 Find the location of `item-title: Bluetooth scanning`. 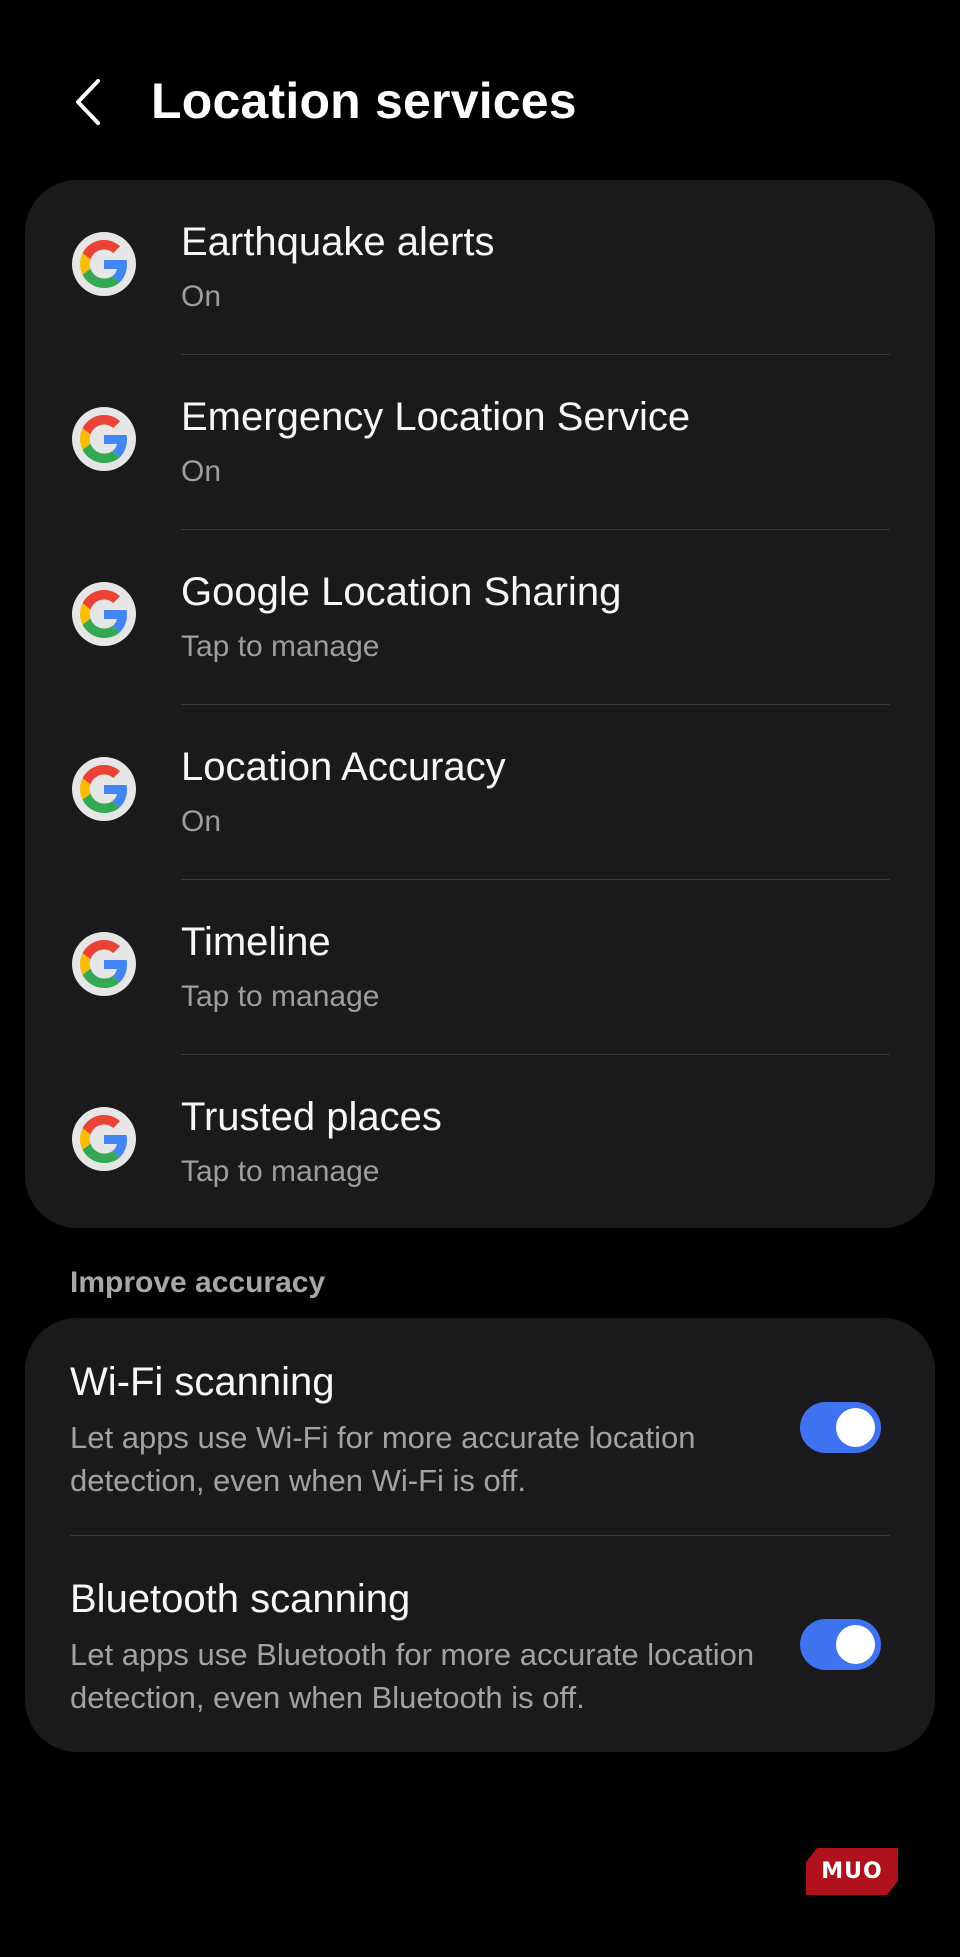

item-title: Bluetooth scanning is located at coordinates (240, 1599).